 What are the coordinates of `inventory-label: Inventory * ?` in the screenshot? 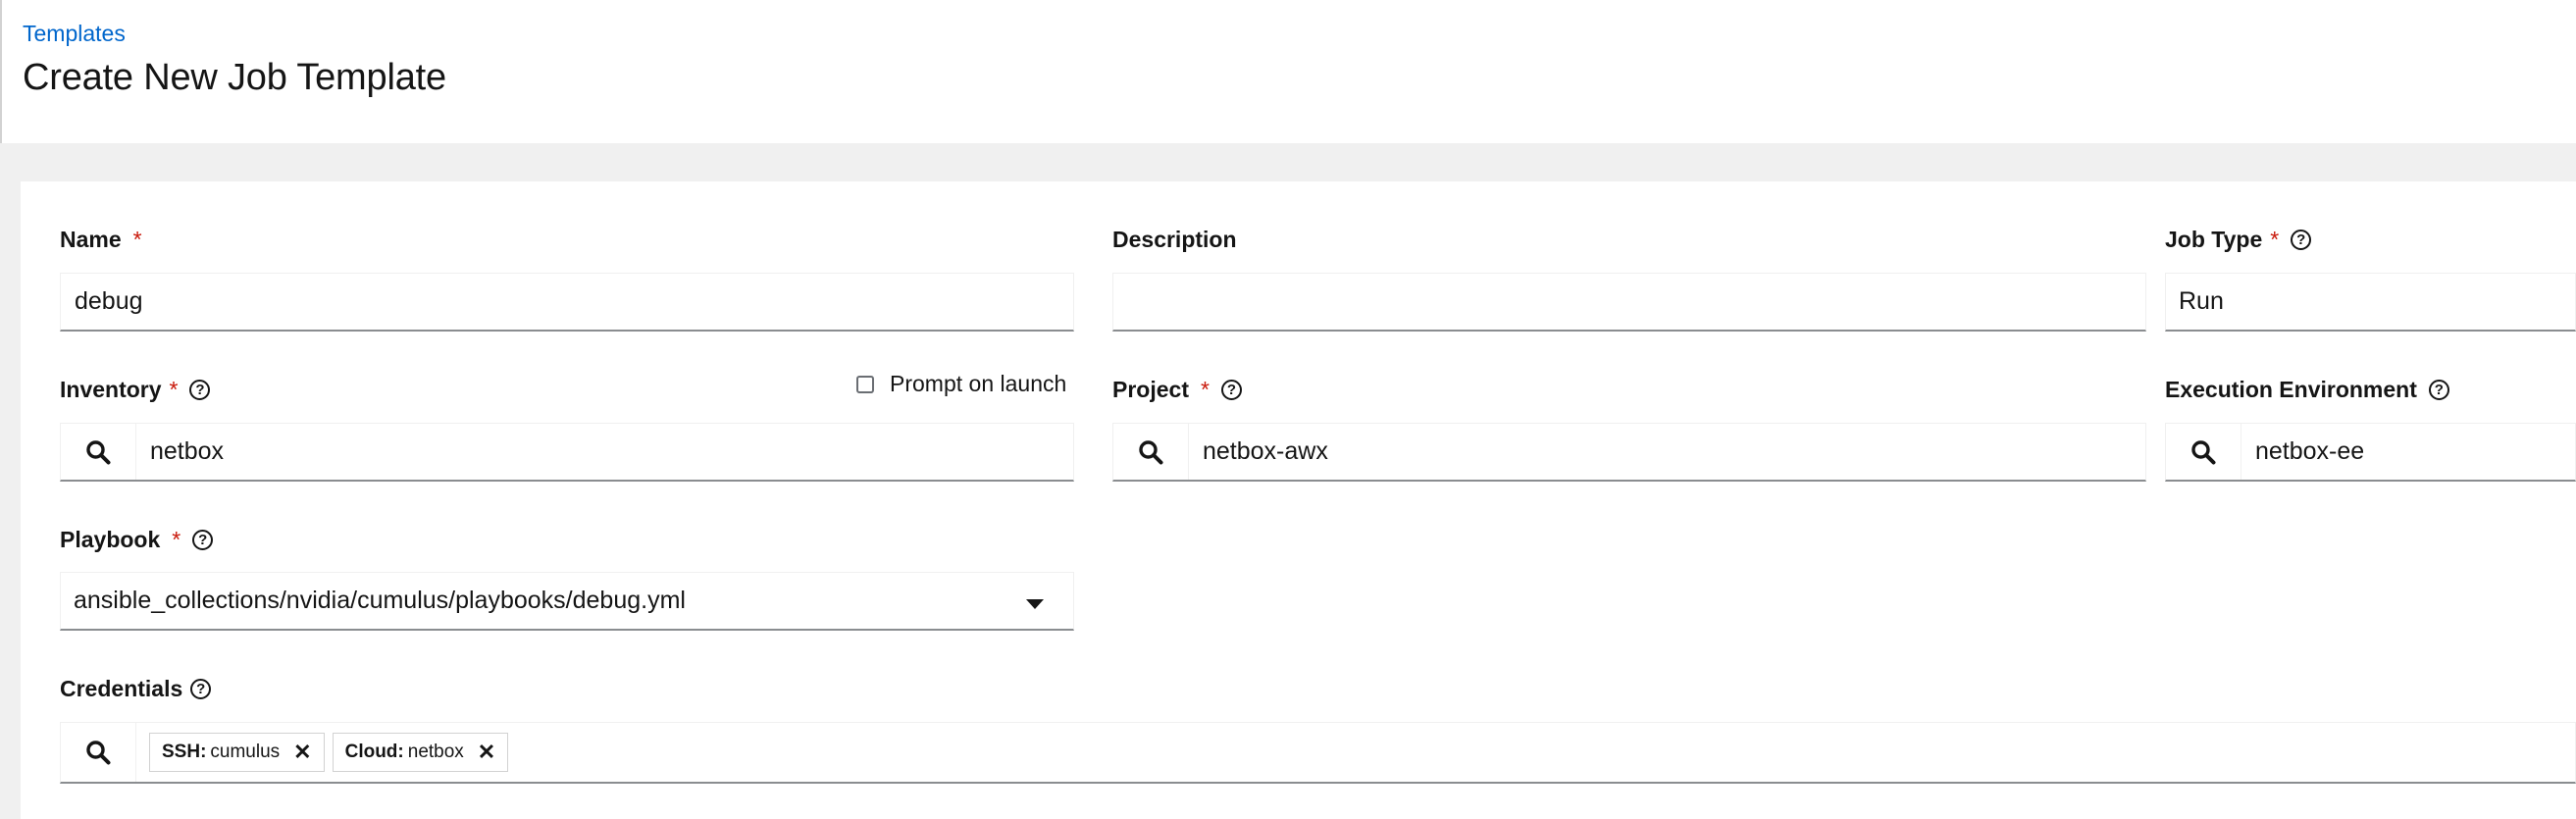 It's located at (135, 390).